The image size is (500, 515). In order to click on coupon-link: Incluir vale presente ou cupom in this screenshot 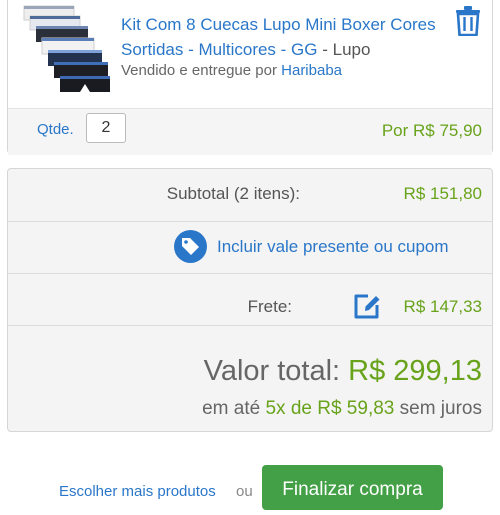, I will do `click(333, 247)`.